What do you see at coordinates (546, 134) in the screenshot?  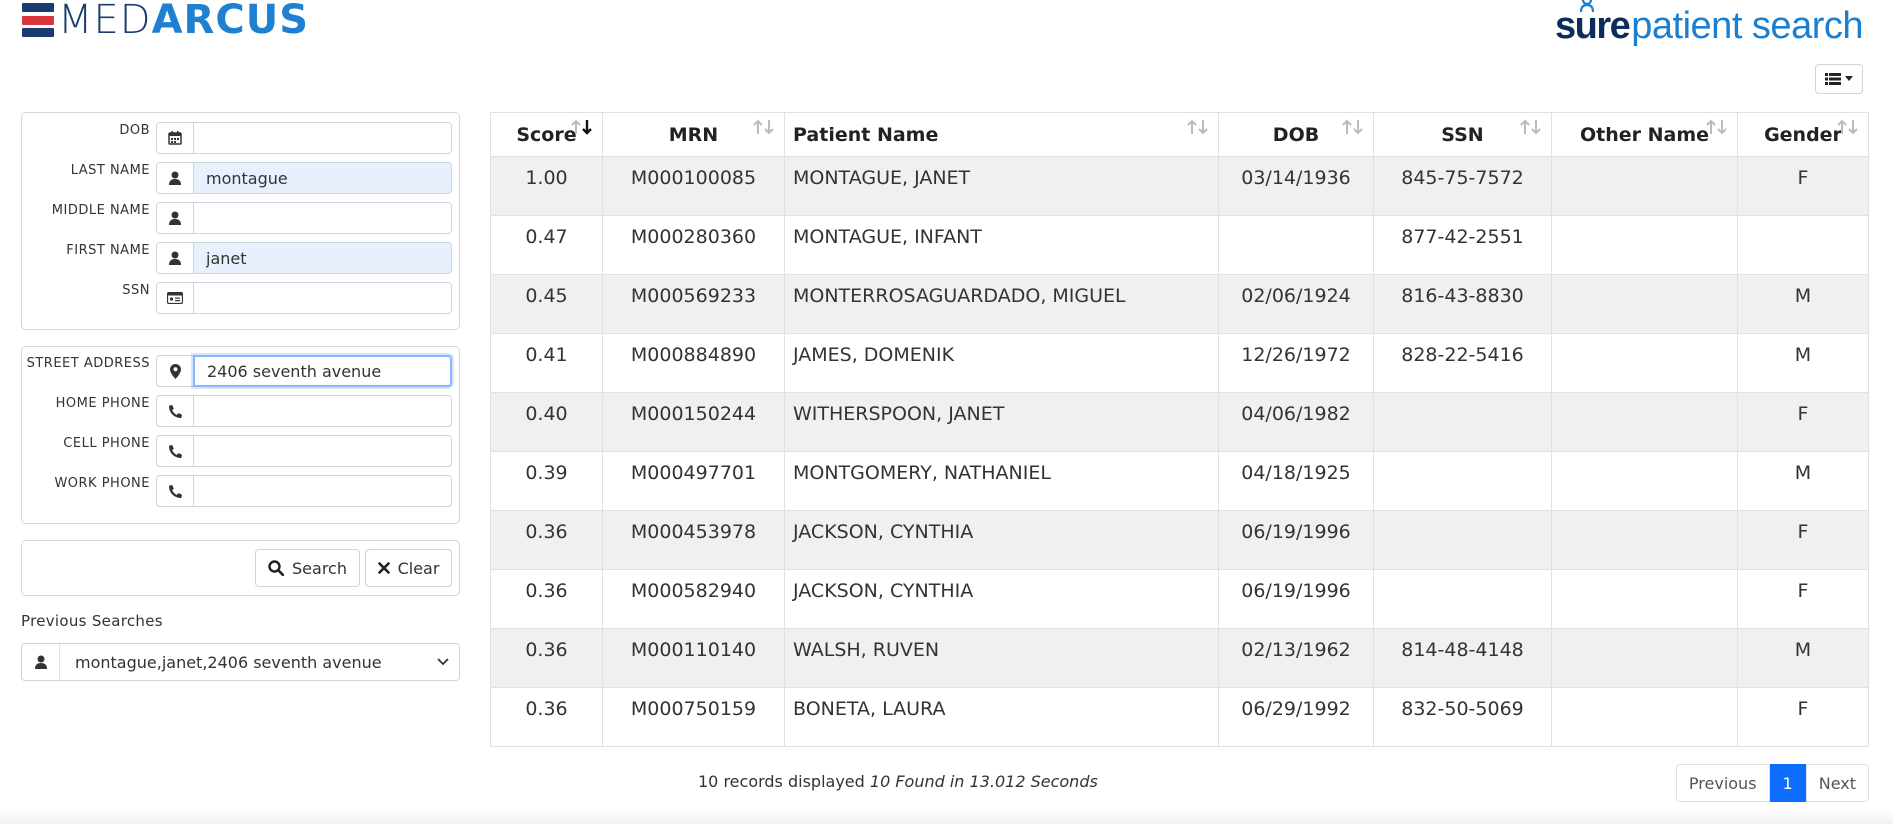 I see `column-header-score: Score` at bounding box center [546, 134].